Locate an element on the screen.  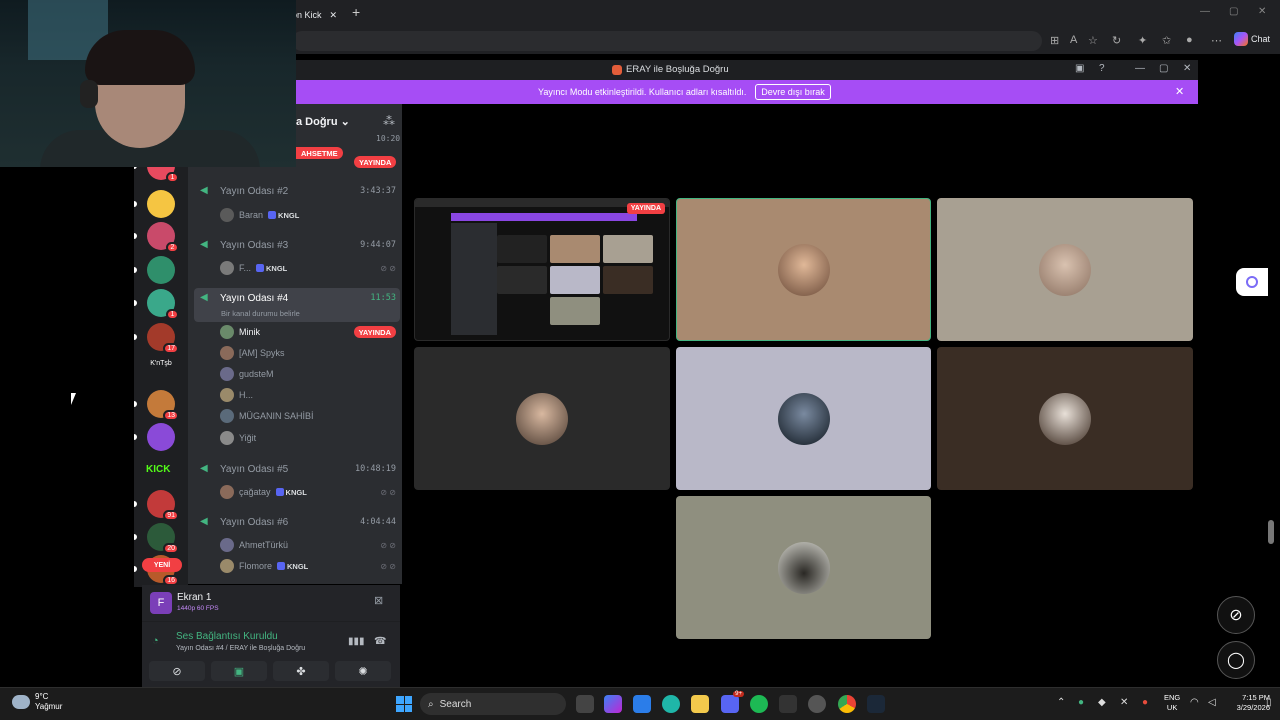
minimize-icon: — is located at coordinates (1205, 11).